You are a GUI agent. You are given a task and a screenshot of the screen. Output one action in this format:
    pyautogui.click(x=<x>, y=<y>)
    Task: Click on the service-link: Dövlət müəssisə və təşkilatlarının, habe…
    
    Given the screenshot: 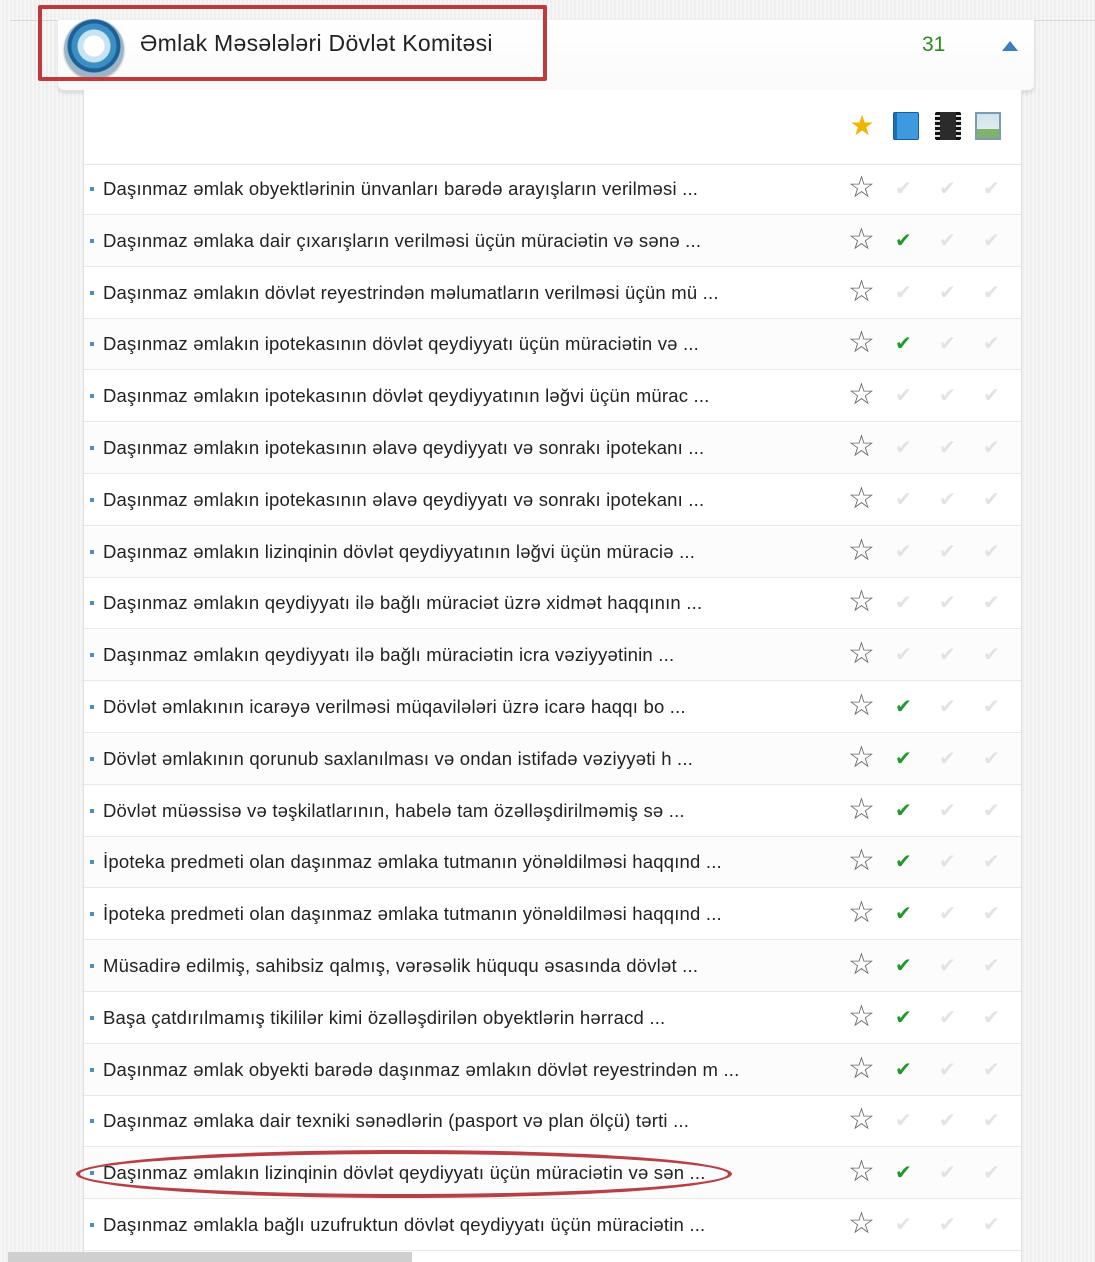 What is the action you would take?
    pyautogui.click(x=394, y=811)
    